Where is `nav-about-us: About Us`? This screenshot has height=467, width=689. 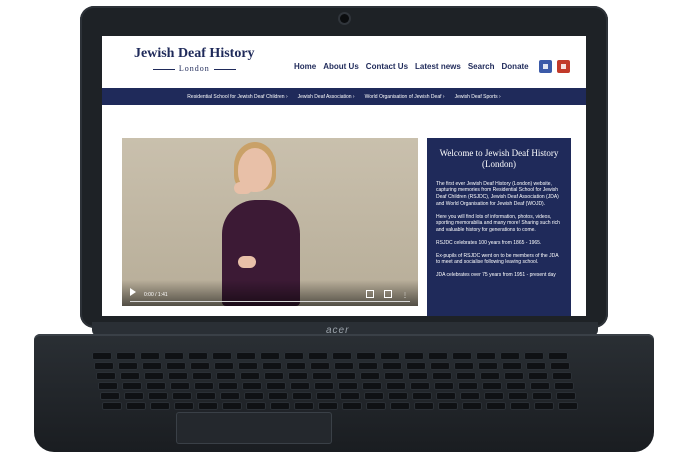
nav-about-us: About Us is located at coordinates (341, 66).